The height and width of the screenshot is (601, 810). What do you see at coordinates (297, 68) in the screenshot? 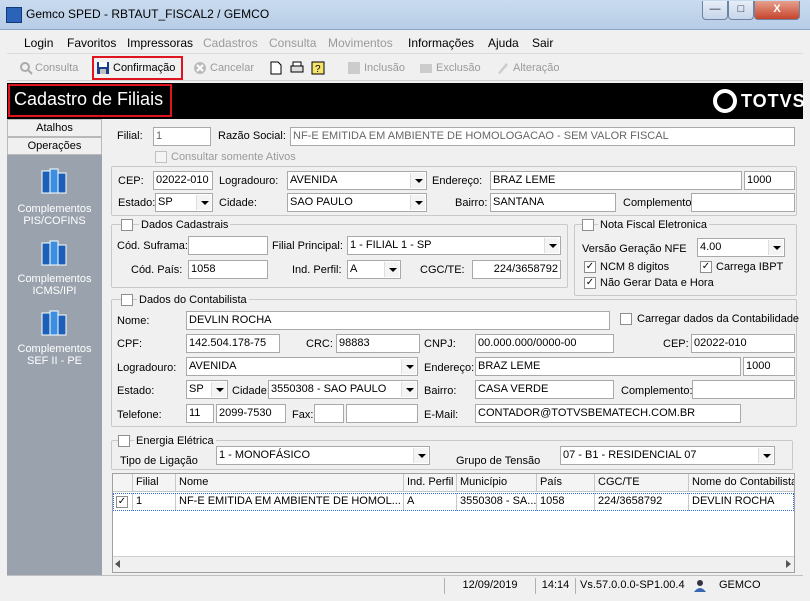
I see `print-icon` at bounding box center [297, 68].